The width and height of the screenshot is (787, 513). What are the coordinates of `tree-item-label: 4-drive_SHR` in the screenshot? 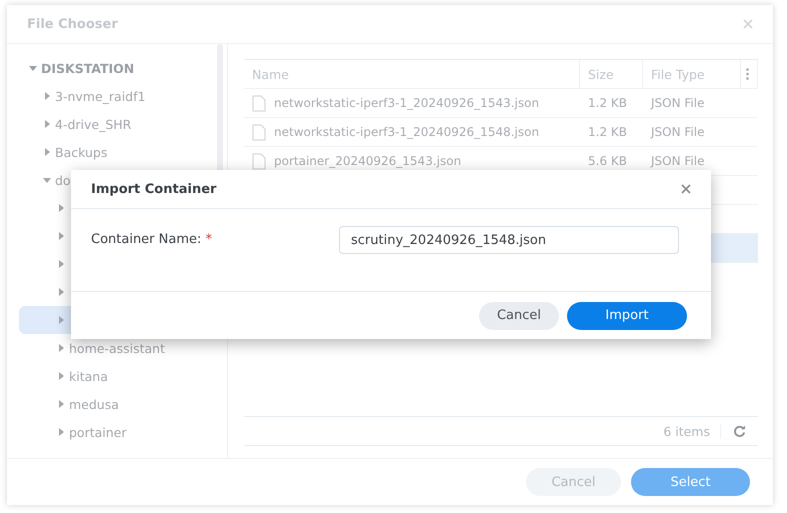 It's located at (93, 124).